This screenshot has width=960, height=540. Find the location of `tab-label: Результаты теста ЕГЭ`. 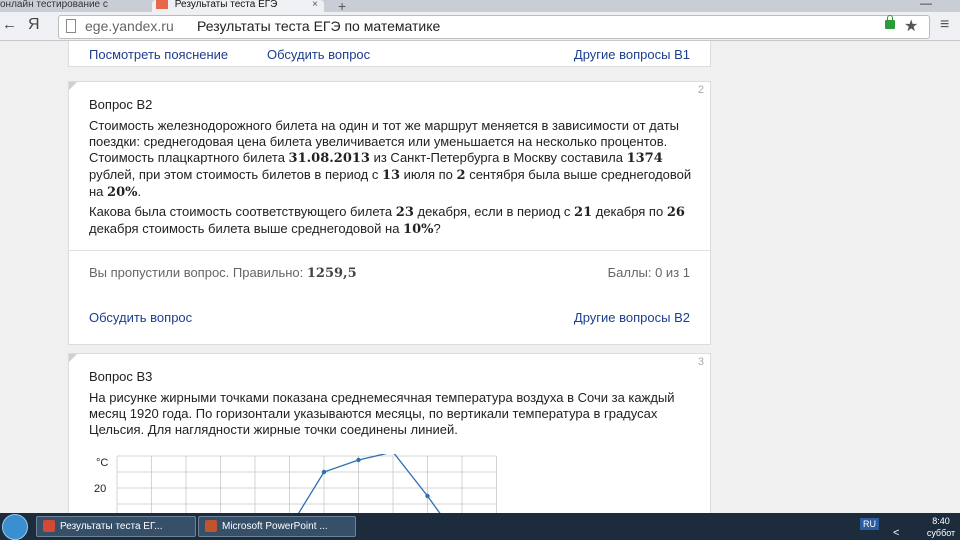

tab-label: Результаты теста ЕГЭ is located at coordinates (226, 5).